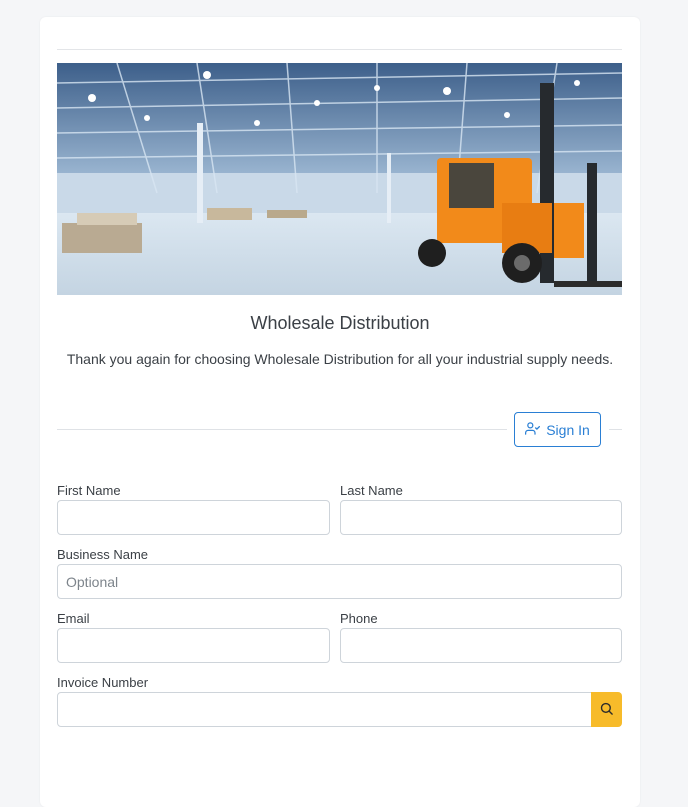  Describe the element at coordinates (568, 429) in the screenshot. I see `sign-in-label: Sign In` at that location.